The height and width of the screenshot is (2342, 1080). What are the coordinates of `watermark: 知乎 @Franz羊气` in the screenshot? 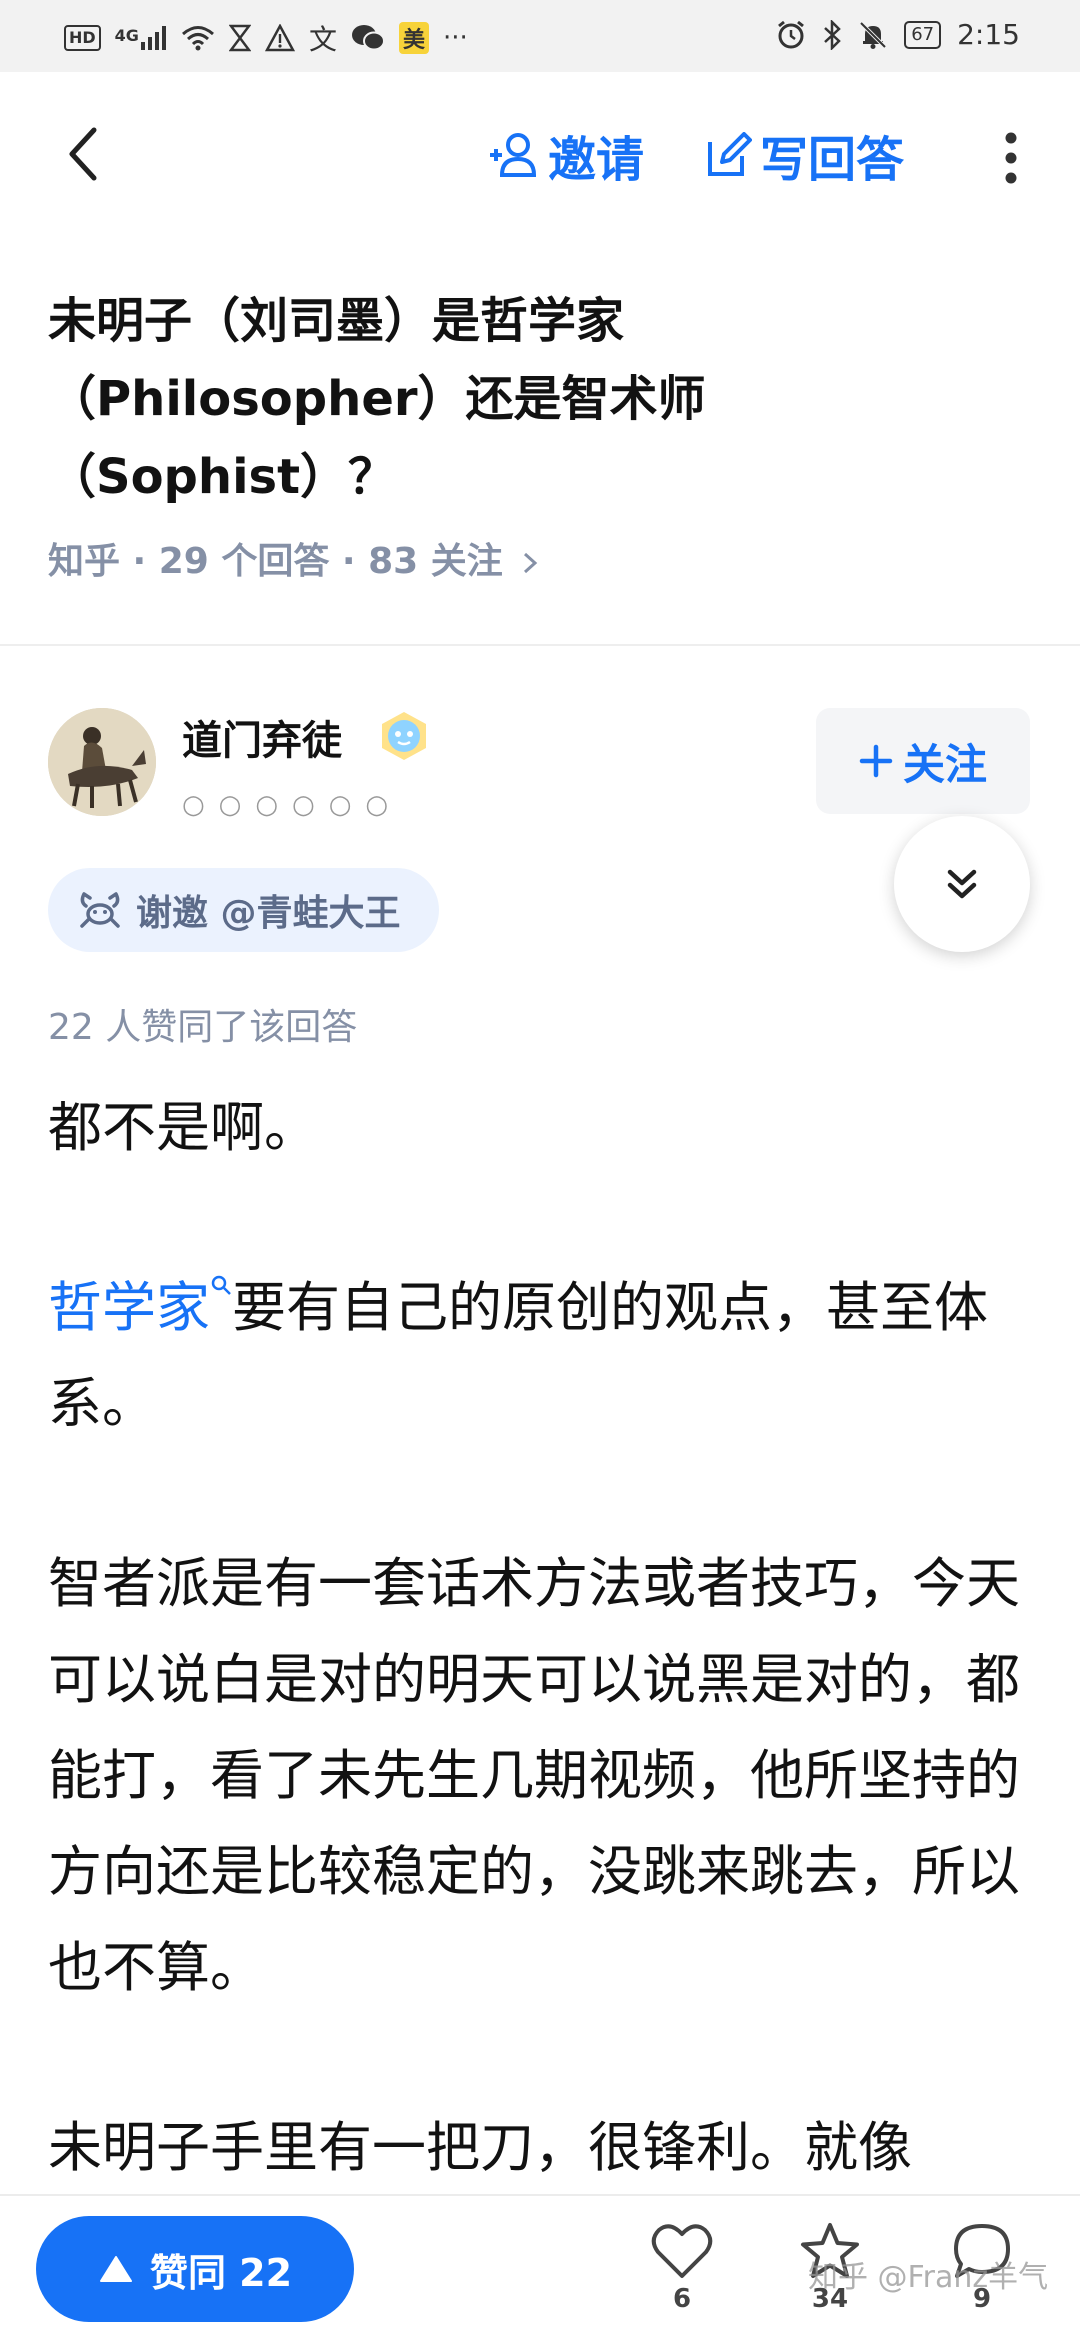 It's located at (928, 2277).